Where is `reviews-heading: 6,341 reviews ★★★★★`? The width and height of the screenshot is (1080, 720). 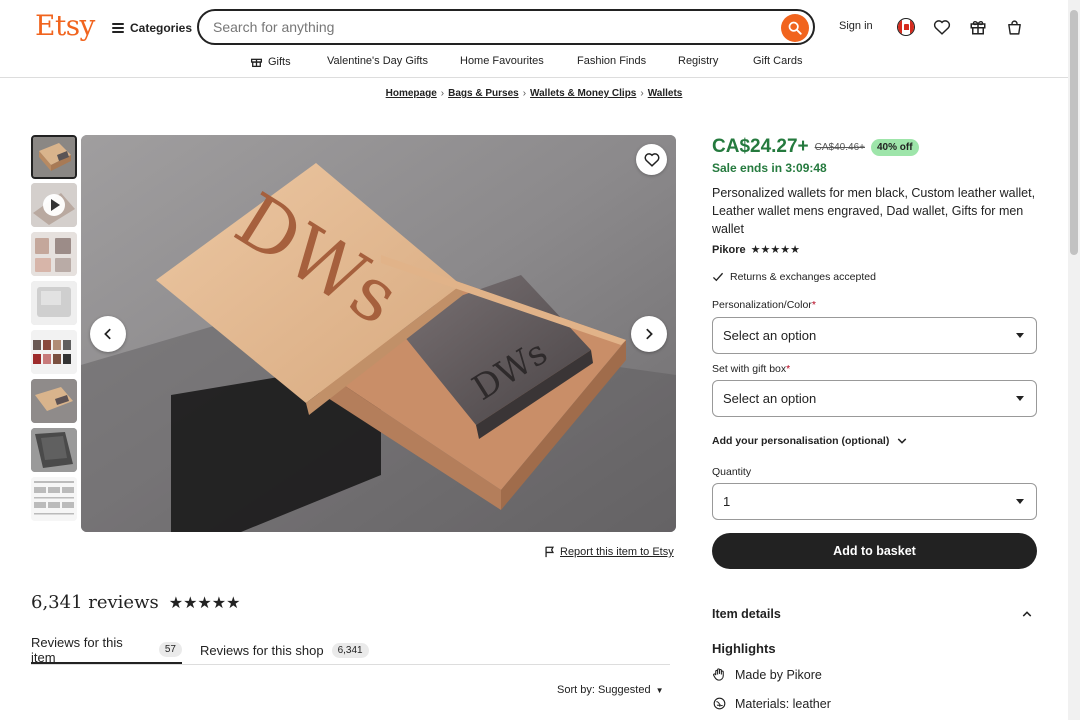 reviews-heading: 6,341 reviews ★★★★★ is located at coordinates (135, 602).